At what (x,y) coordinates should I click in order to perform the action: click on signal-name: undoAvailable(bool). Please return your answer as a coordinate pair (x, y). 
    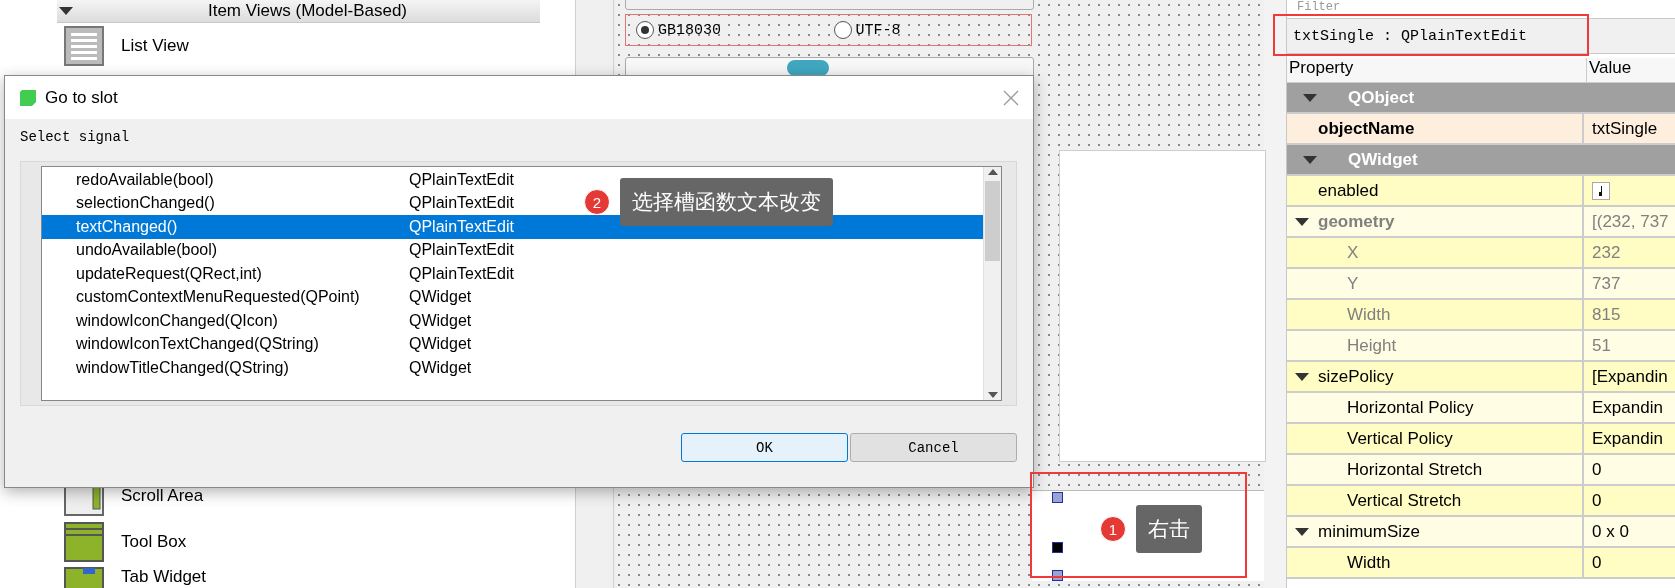
    Looking at the image, I should click on (225, 250).